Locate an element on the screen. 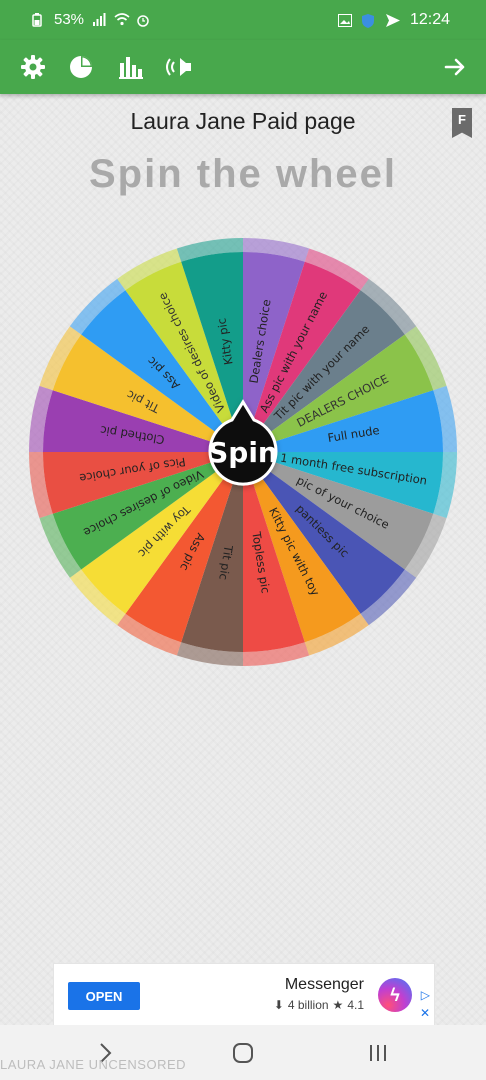  adchoices-icon: ▷ is located at coordinates (425, 995).